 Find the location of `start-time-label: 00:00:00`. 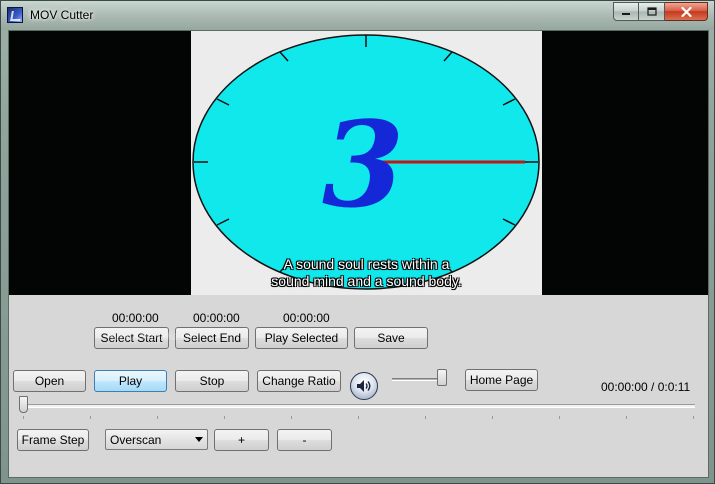

start-time-label: 00:00:00 is located at coordinates (135, 318).